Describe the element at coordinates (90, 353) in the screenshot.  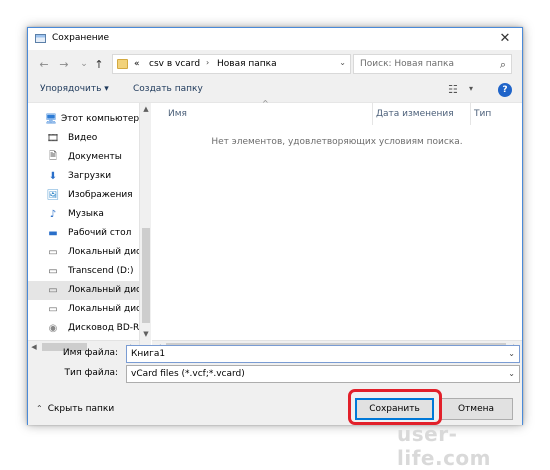
I see `filename-label: Имя файла:` at that location.